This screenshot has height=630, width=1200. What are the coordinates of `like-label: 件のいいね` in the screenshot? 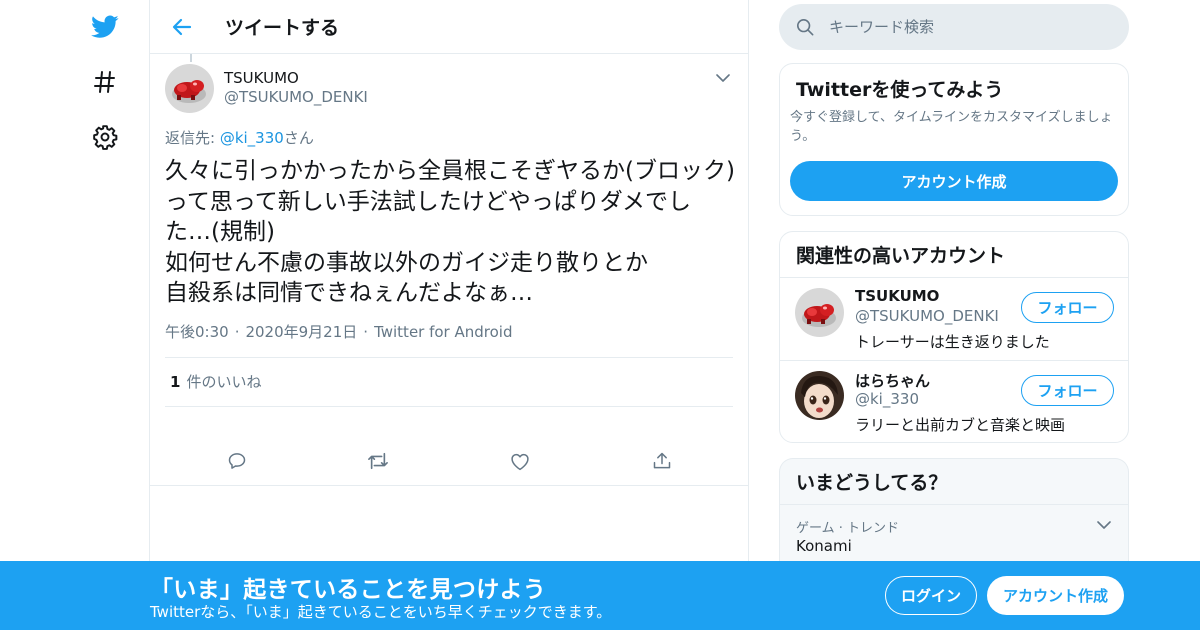 It's located at (224, 382).